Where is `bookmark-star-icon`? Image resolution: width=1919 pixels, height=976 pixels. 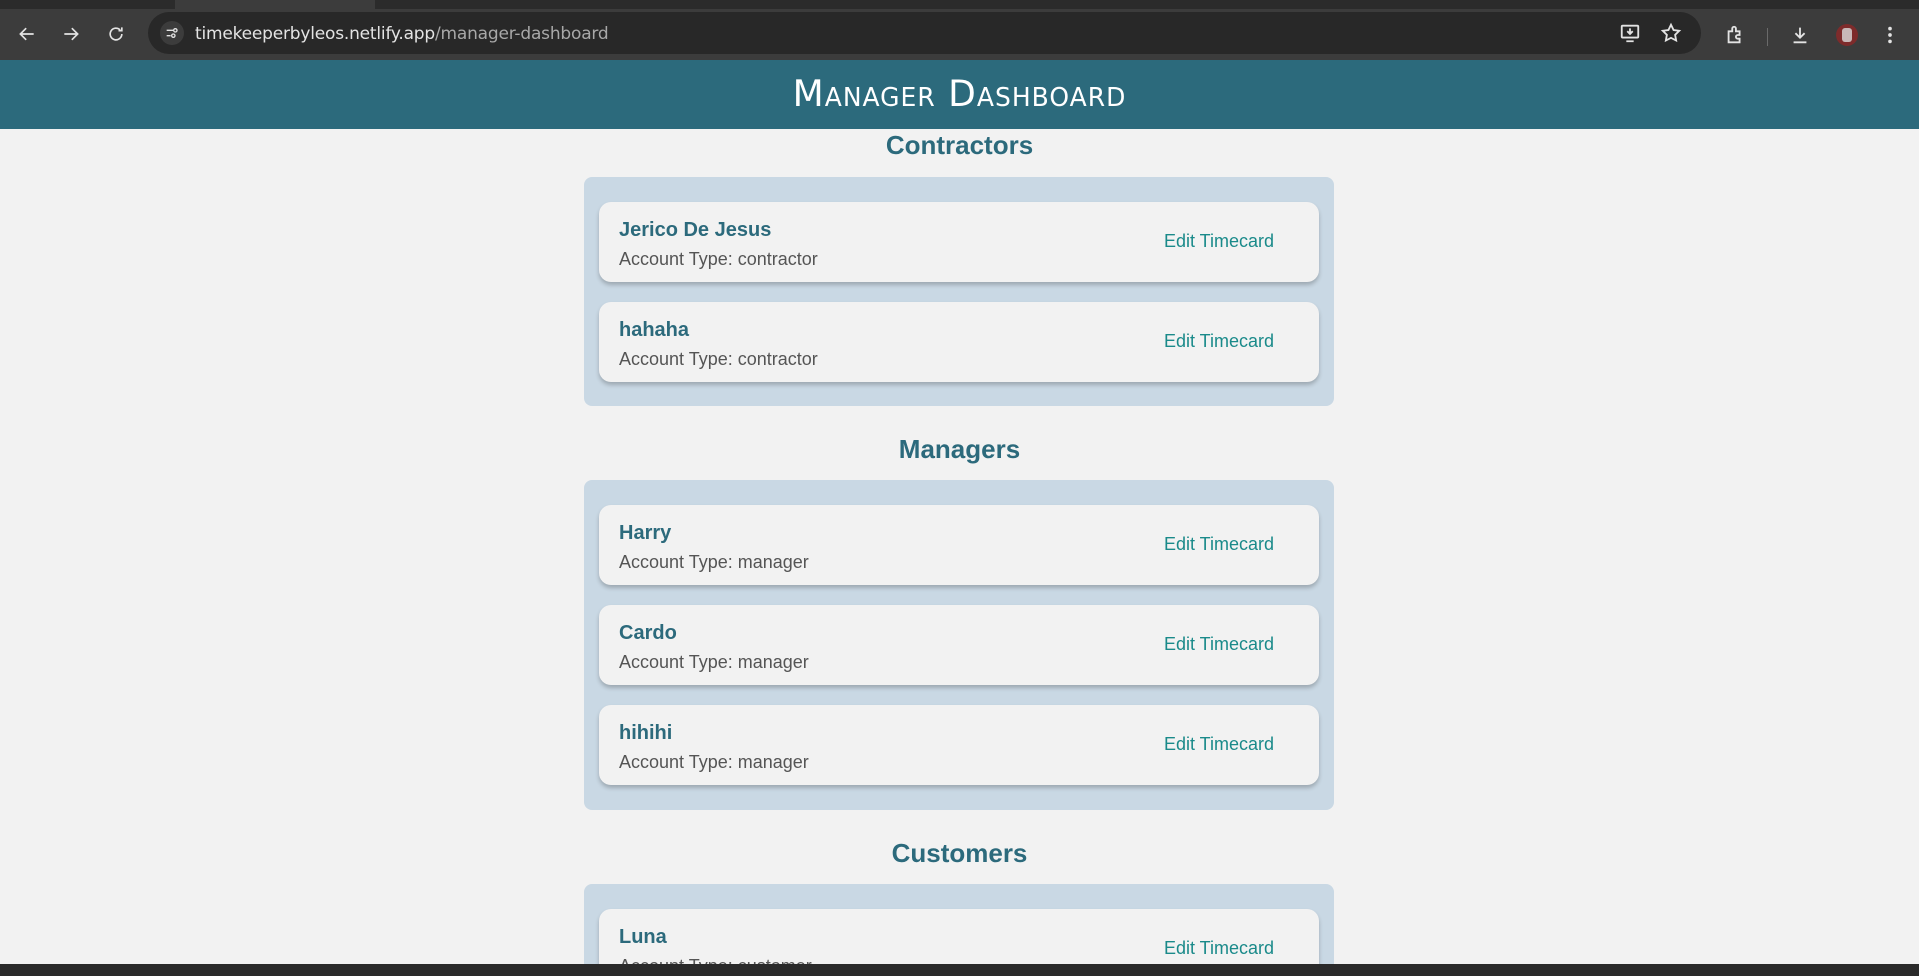 bookmark-star-icon is located at coordinates (1671, 33).